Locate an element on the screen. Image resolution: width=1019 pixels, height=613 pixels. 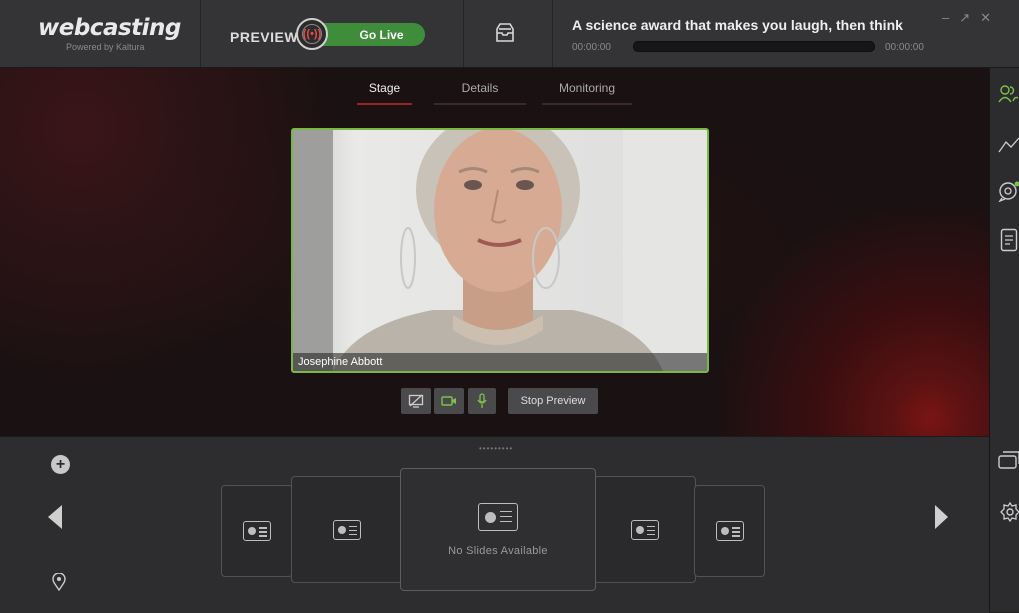
close-icon: ✕ is located at coordinates (990, 17).